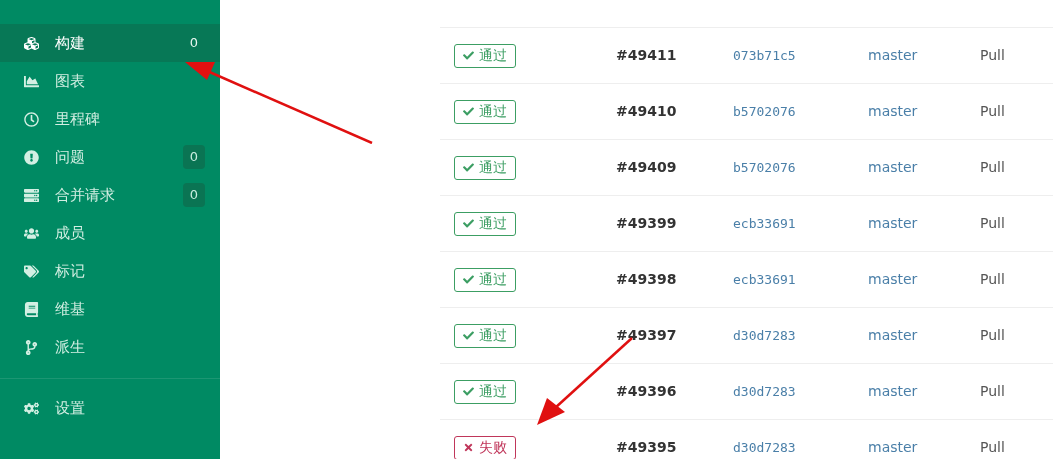  Describe the element at coordinates (193, 43) in the screenshot. I see `count-label: 0` at that location.